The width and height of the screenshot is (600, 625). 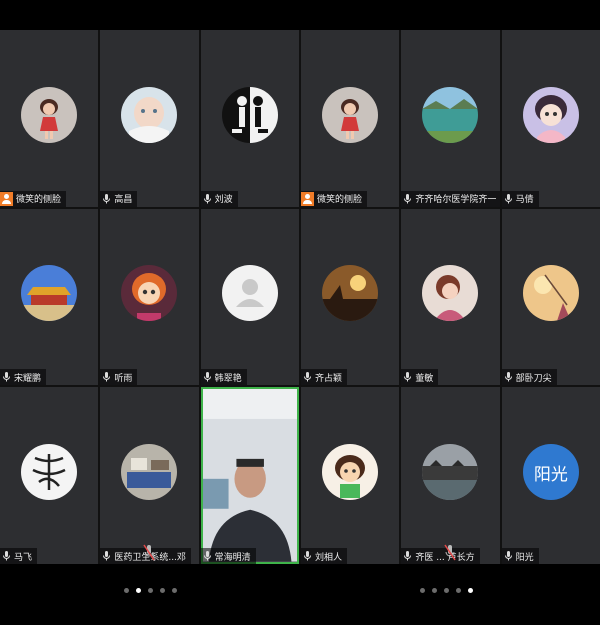 I want to click on calligraphy-avatar-icon, so click(x=49, y=472).